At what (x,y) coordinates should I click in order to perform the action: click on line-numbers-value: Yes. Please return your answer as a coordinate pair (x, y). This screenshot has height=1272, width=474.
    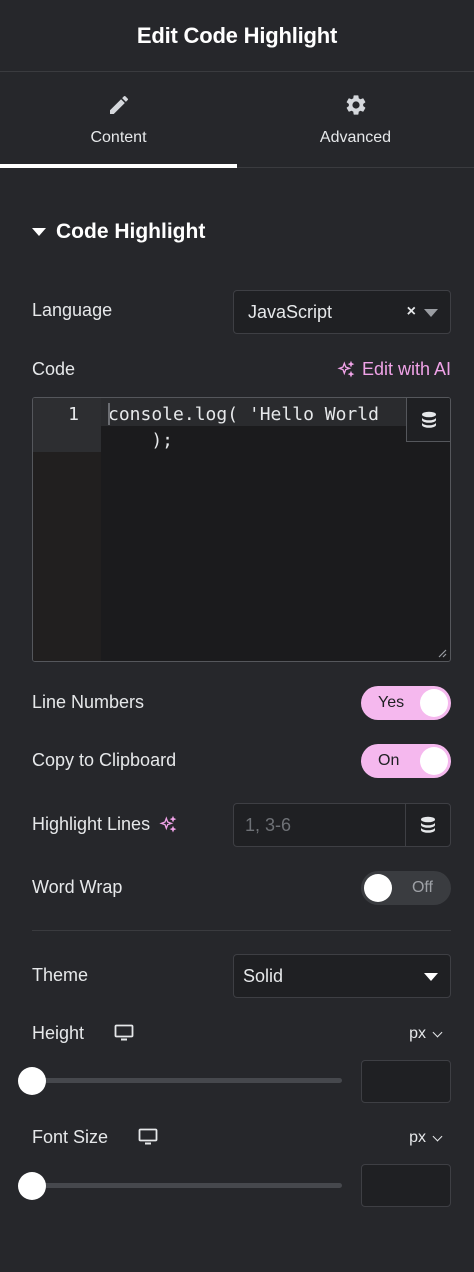
    Looking at the image, I should click on (391, 702).